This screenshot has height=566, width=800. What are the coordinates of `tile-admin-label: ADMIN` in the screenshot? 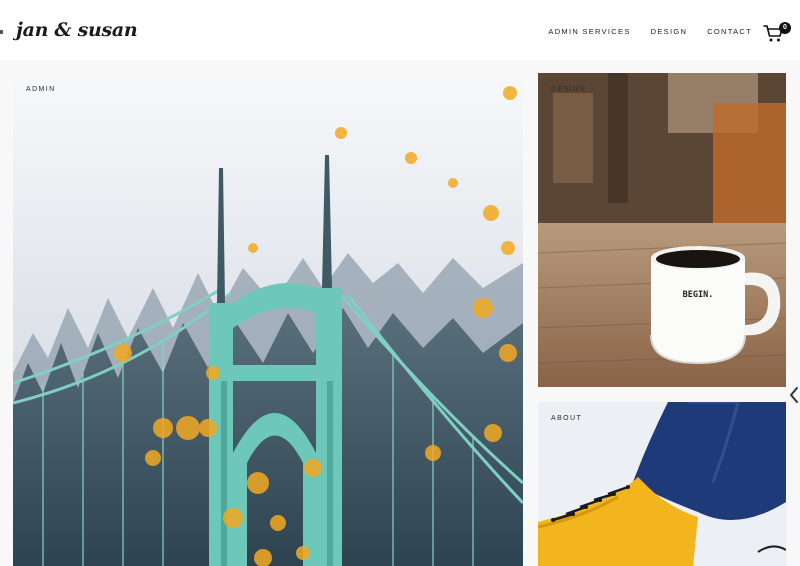 It's located at (41, 89).